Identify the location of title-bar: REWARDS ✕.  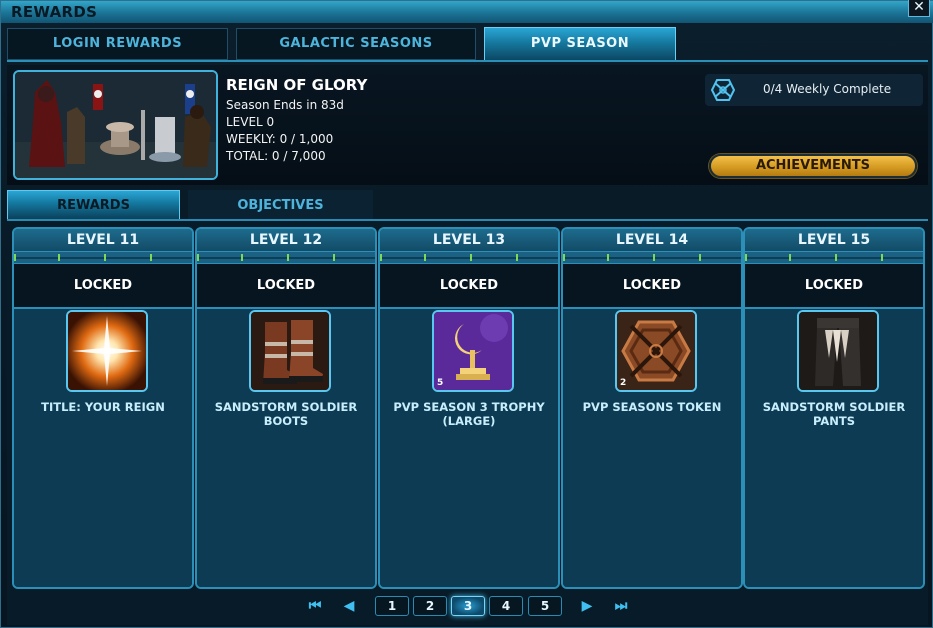
(467, 11).